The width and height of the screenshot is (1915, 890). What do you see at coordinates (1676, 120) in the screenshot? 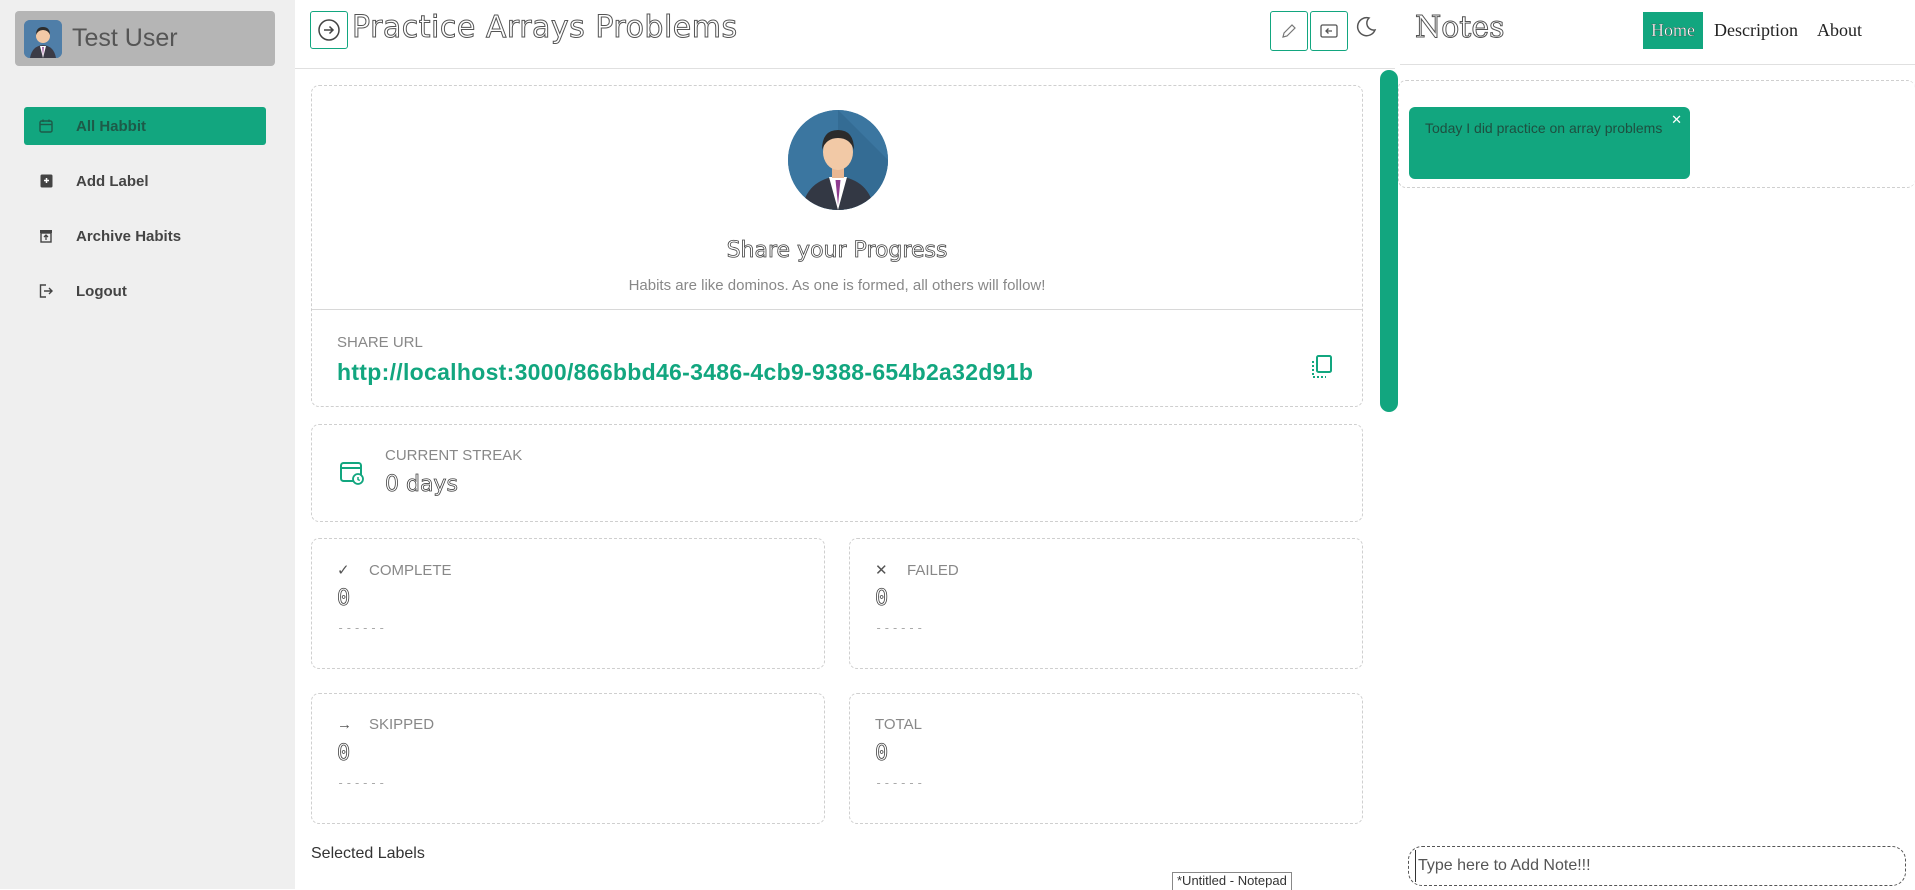
I see `delete-note-icon: ✕` at bounding box center [1676, 120].